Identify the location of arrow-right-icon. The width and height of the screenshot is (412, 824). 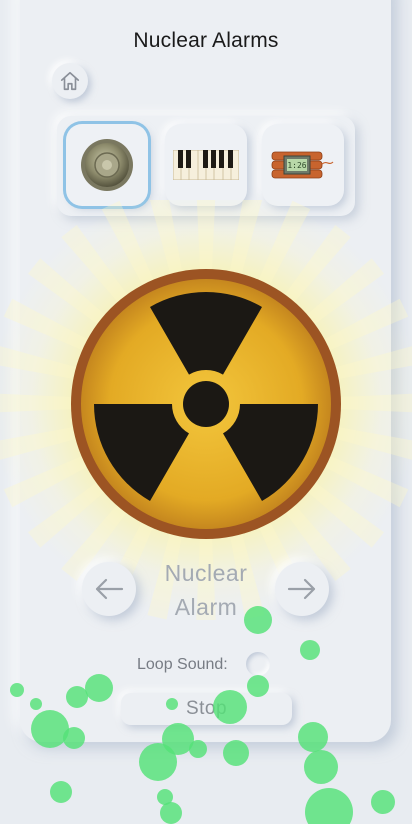
(301, 589).